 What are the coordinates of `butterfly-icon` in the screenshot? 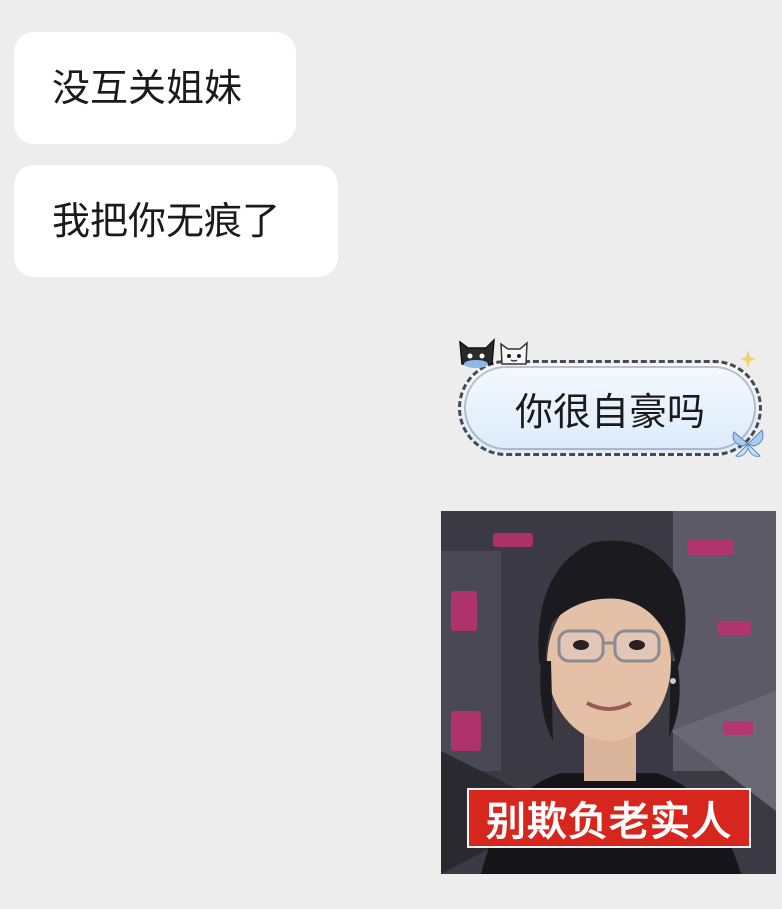 It's located at (748, 443).